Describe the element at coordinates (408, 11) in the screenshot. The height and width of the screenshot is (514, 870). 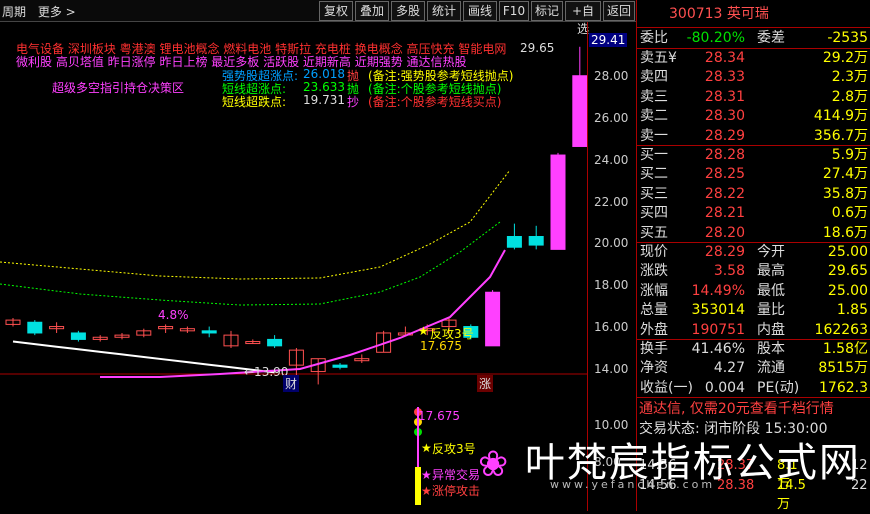
I see `multi-stock-button: 多股` at that location.